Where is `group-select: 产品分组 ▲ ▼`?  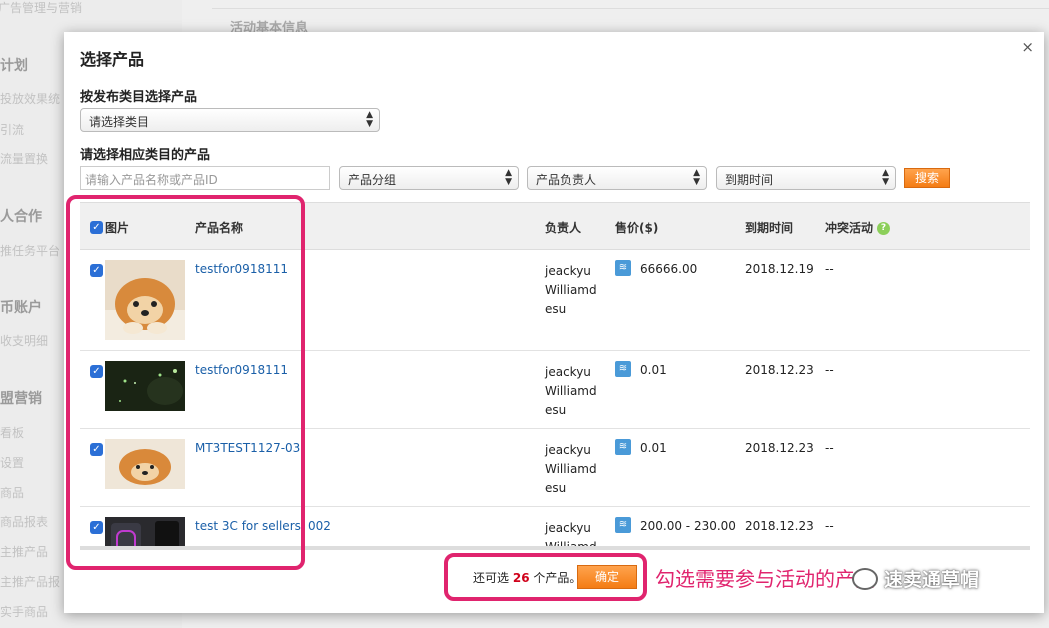
group-select: 产品分组 ▲ ▼ is located at coordinates (429, 178).